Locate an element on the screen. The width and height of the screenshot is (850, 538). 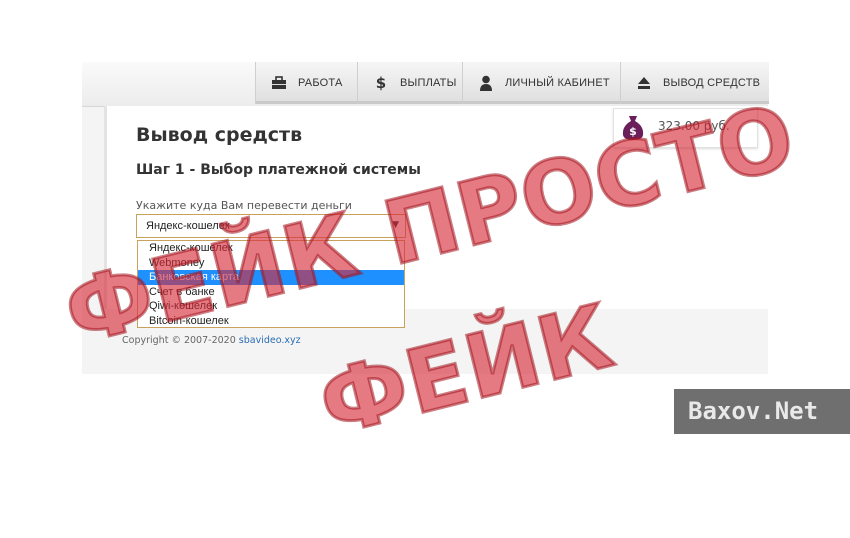
balance-amount: 323.00 руб. is located at coordinates (694, 126).